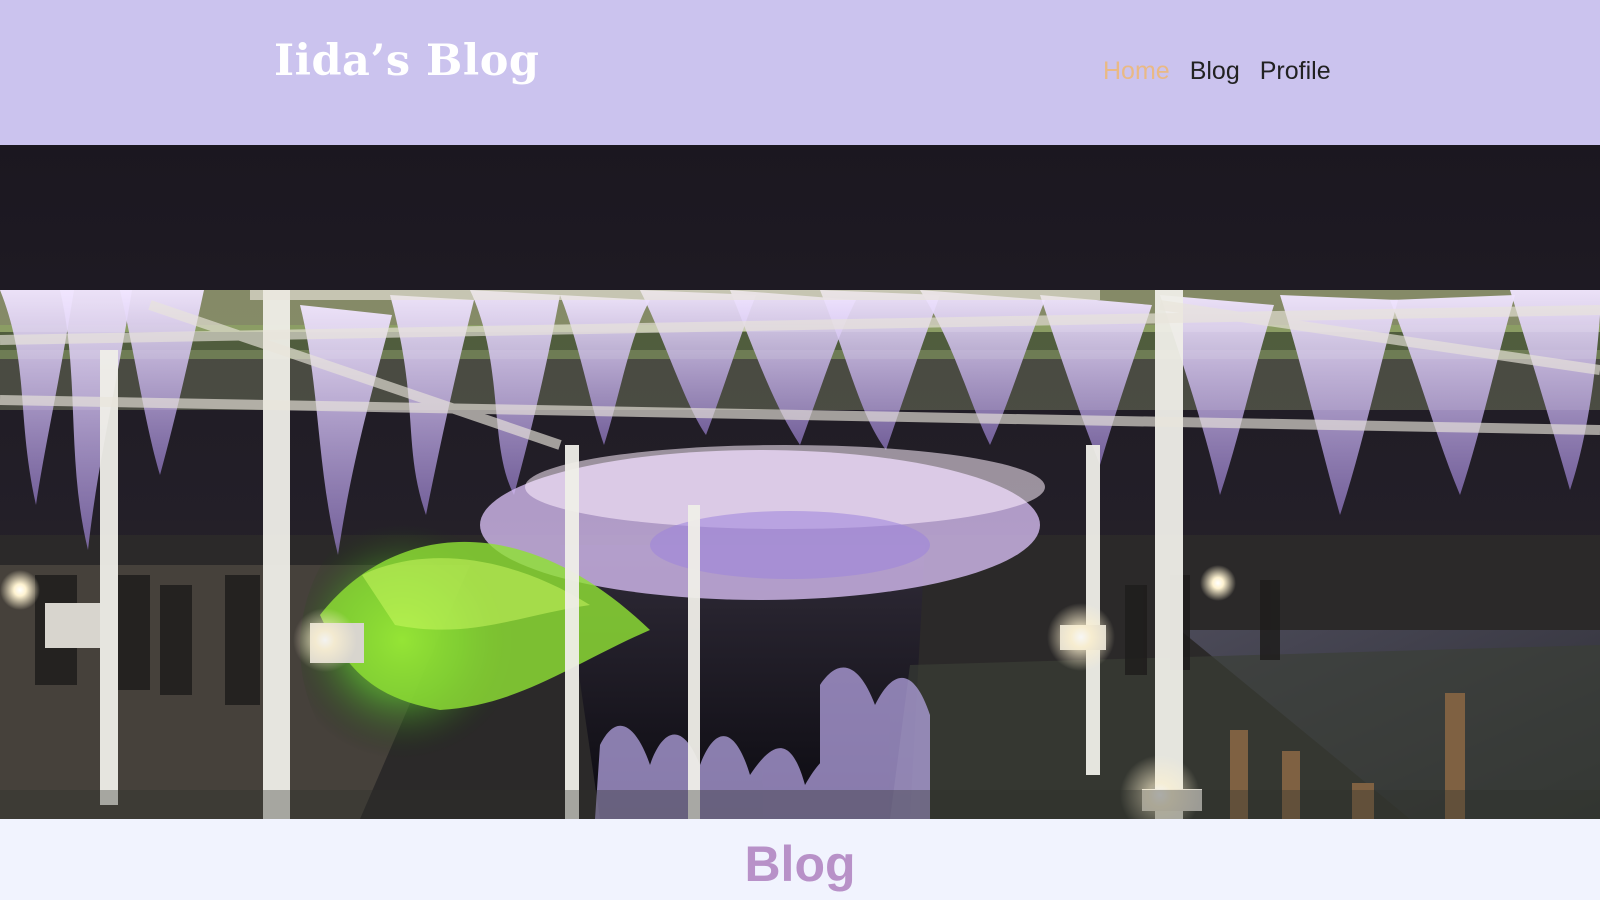 This screenshot has width=1600, height=900. What do you see at coordinates (1295, 71) in the screenshot?
I see `nav-profile-link: Profile` at bounding box center [1295, 71].